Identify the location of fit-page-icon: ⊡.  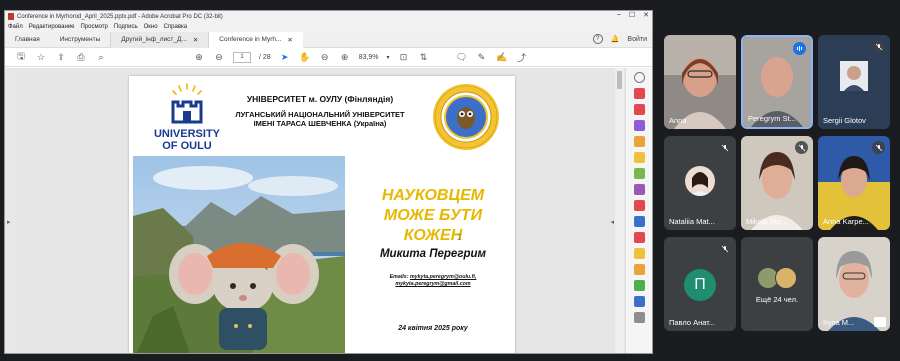
(404, 57).